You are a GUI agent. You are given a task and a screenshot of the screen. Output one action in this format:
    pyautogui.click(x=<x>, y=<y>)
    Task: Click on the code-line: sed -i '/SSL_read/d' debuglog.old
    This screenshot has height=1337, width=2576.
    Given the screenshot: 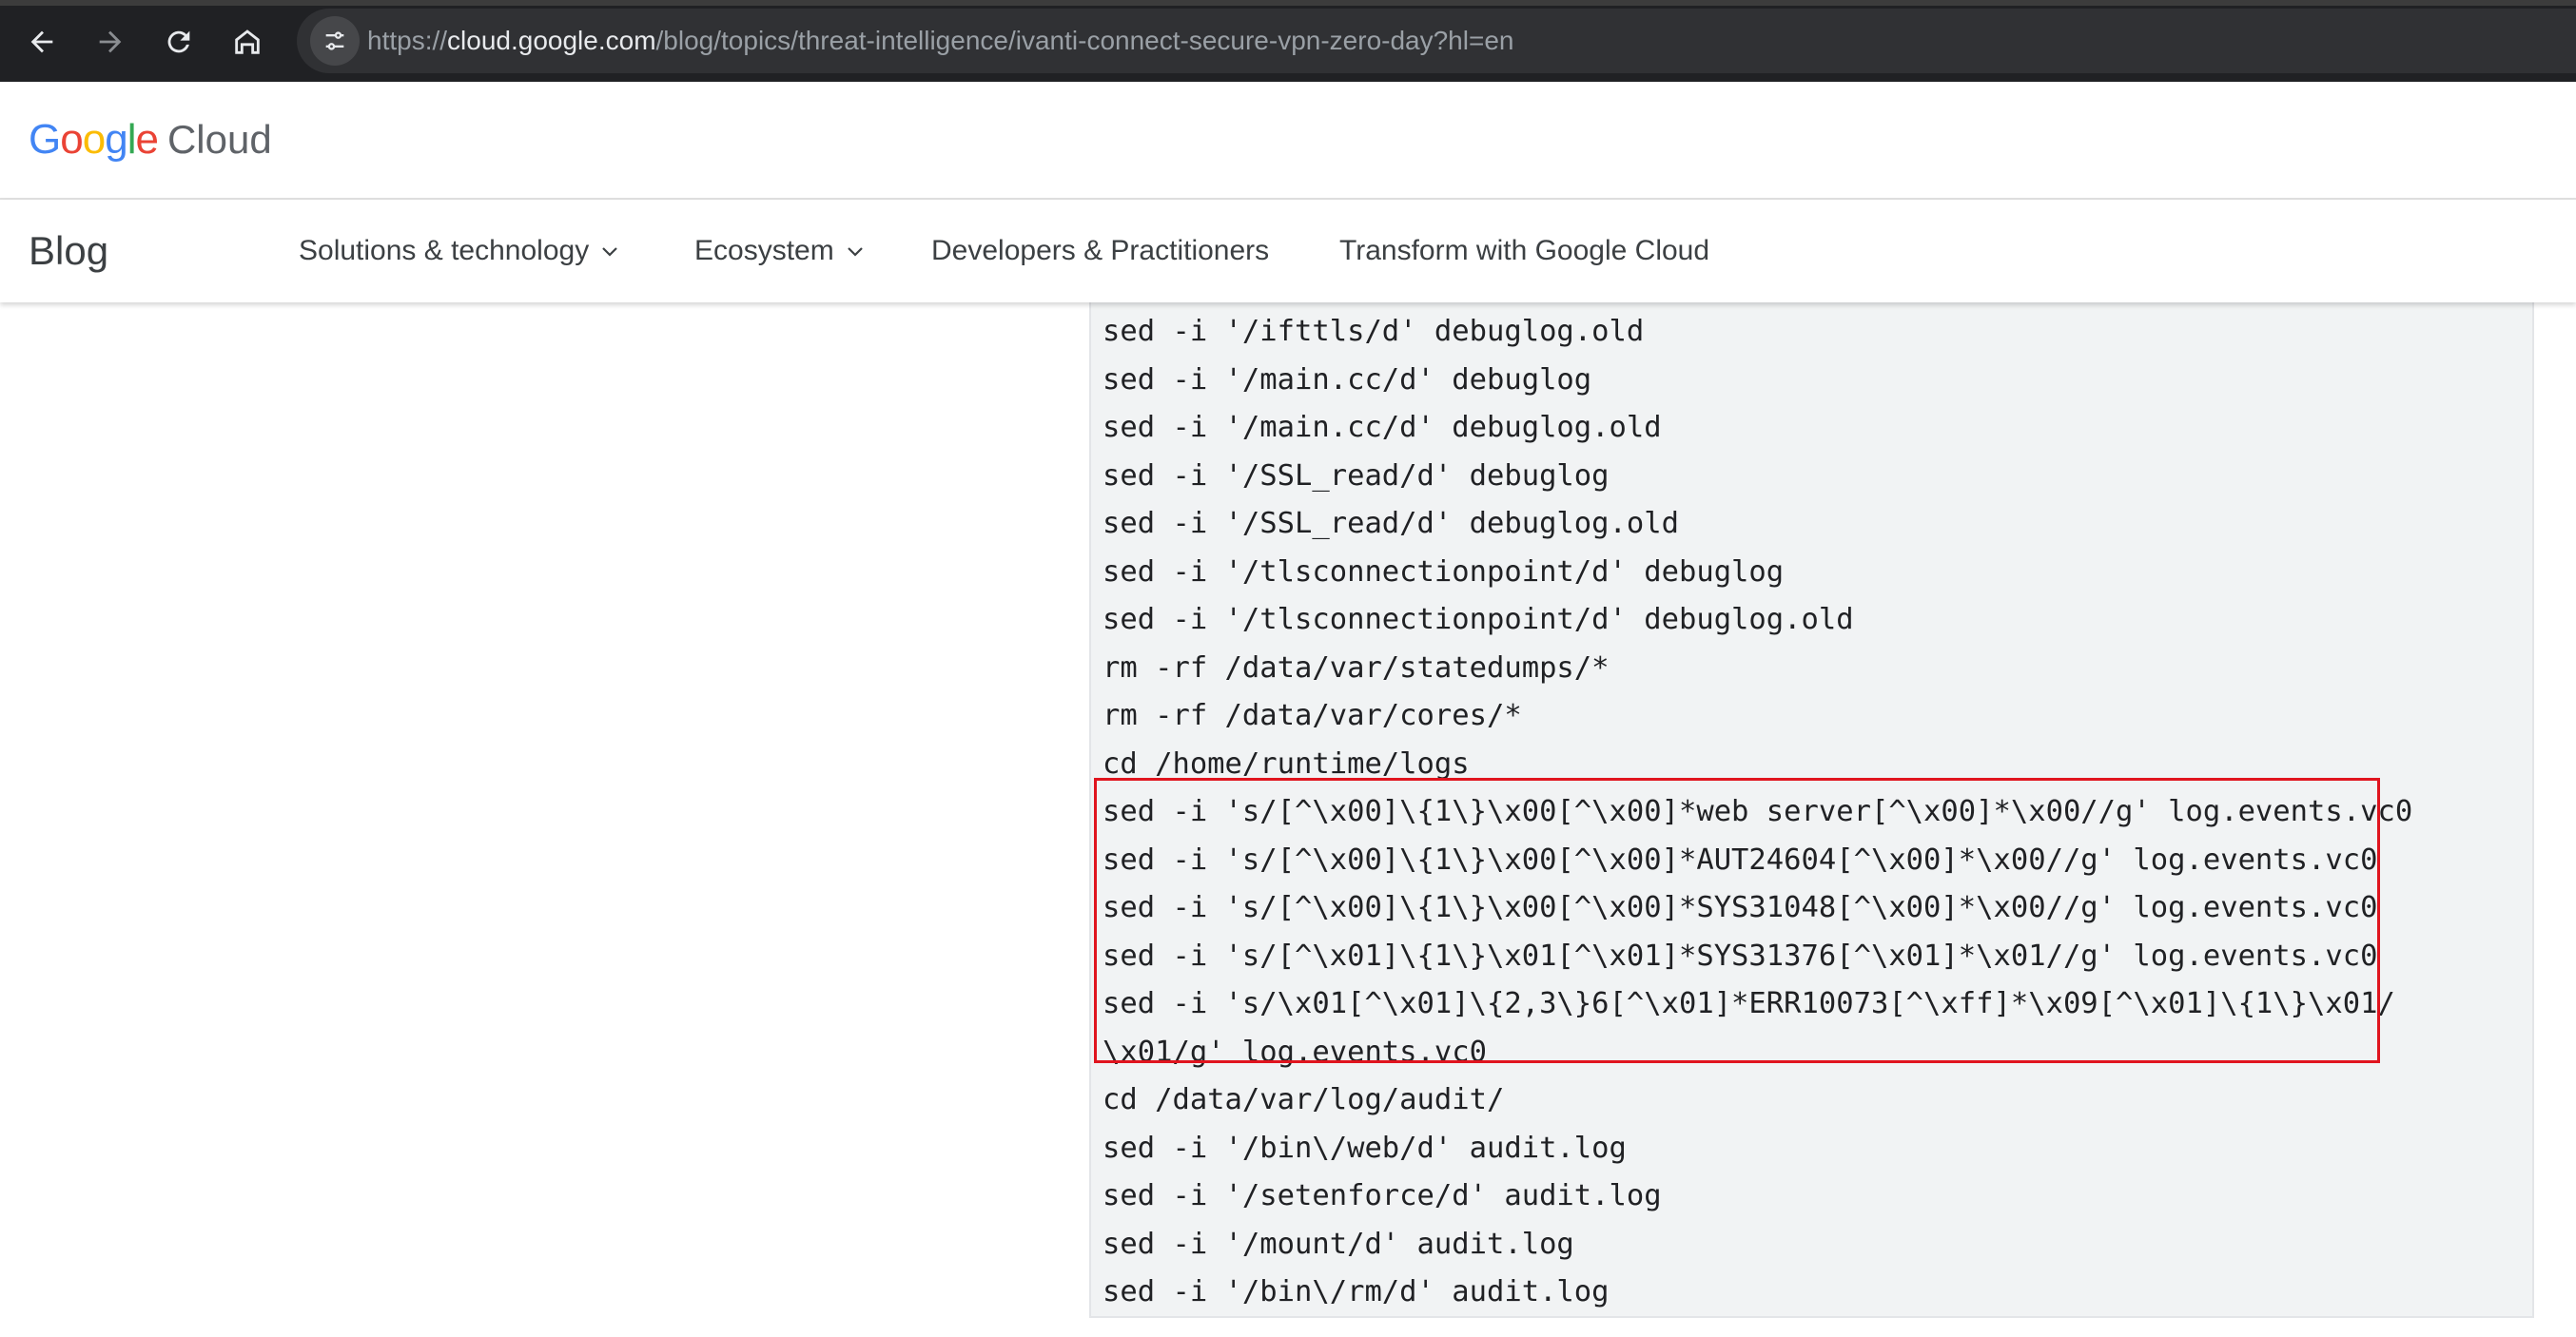 What is the action you would take?
    pyautogui.click(x=1391, y=523)
    